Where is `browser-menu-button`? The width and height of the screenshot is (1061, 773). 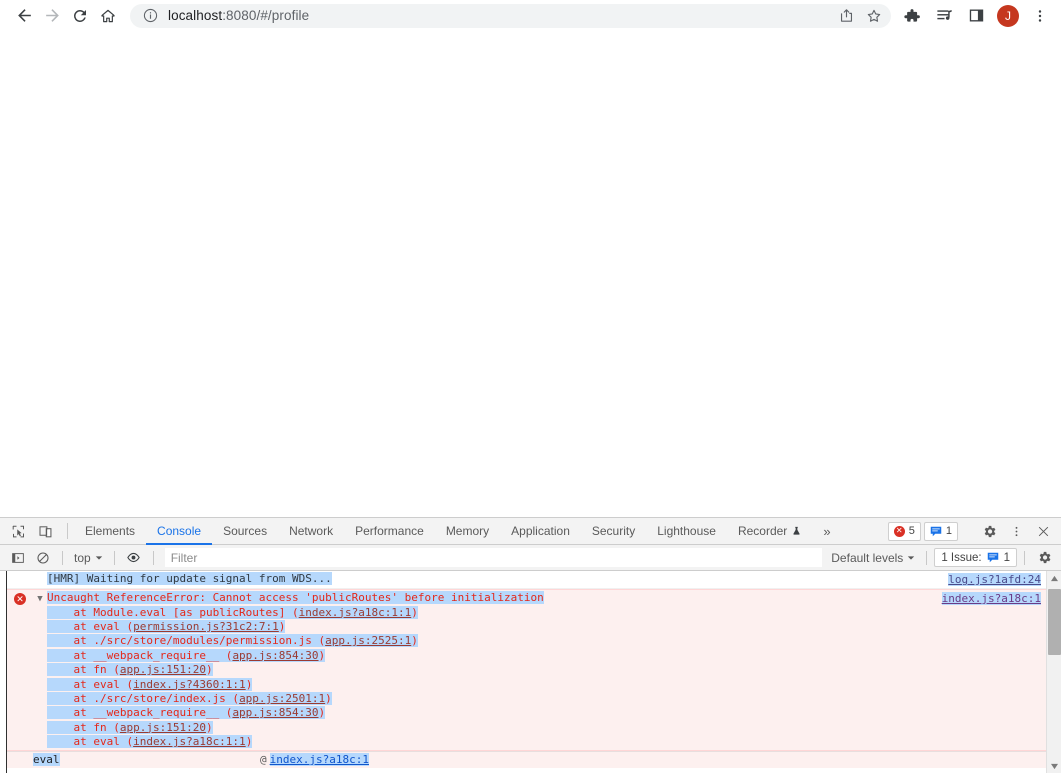 browser-menu-button is located at coordinates (1040, 16).